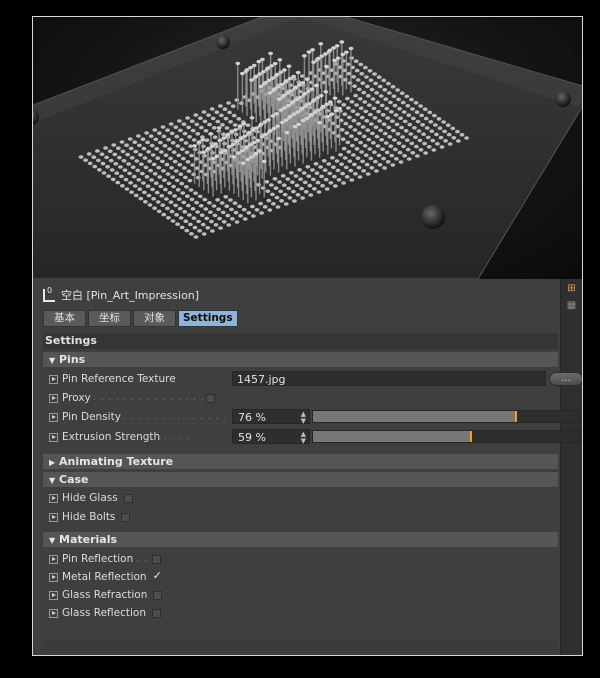  Describe the element at coordinates (210, 398) in the screenshot. I see `proxy-checkbox` at that location.